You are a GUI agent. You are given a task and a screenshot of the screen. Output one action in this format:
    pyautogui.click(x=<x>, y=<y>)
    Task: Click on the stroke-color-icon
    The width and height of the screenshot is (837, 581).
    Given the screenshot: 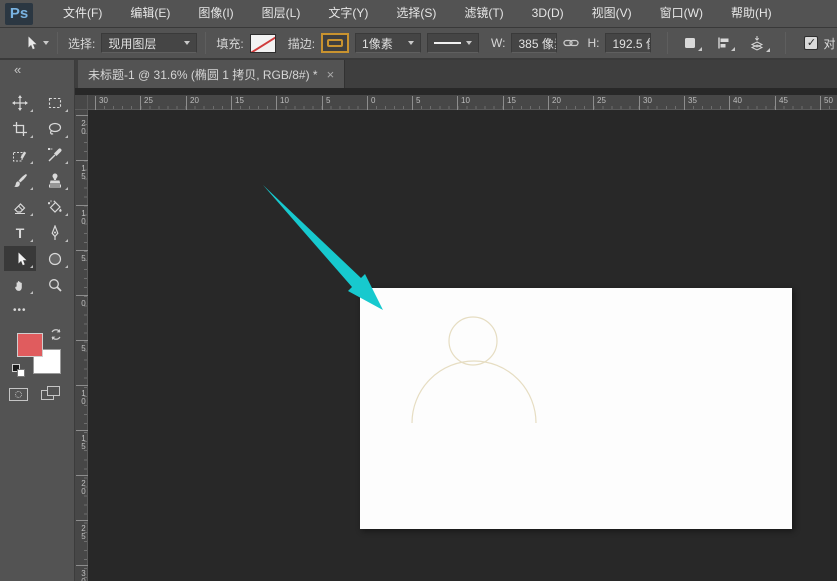 What is the action you would take?
    pyautogui.click(x=335, y=43)
    